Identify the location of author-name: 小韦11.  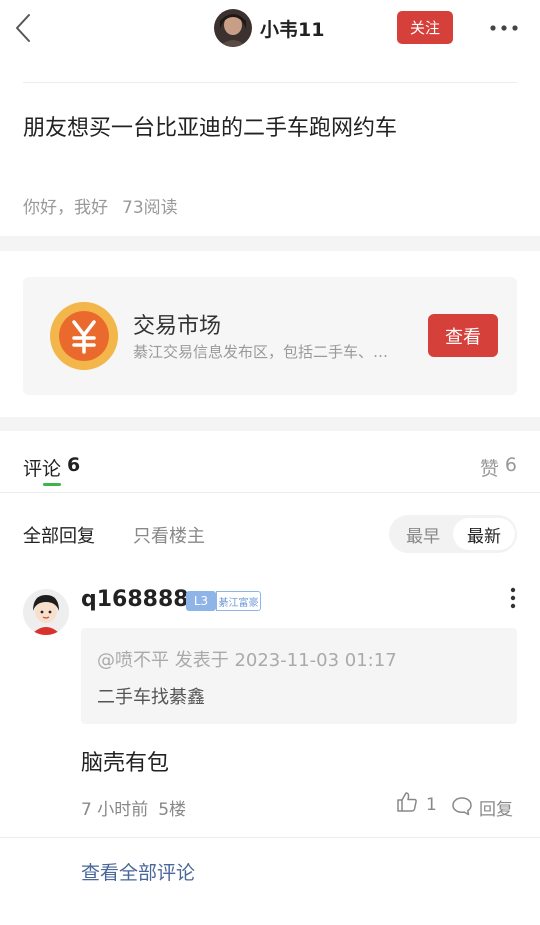
(292, 28).